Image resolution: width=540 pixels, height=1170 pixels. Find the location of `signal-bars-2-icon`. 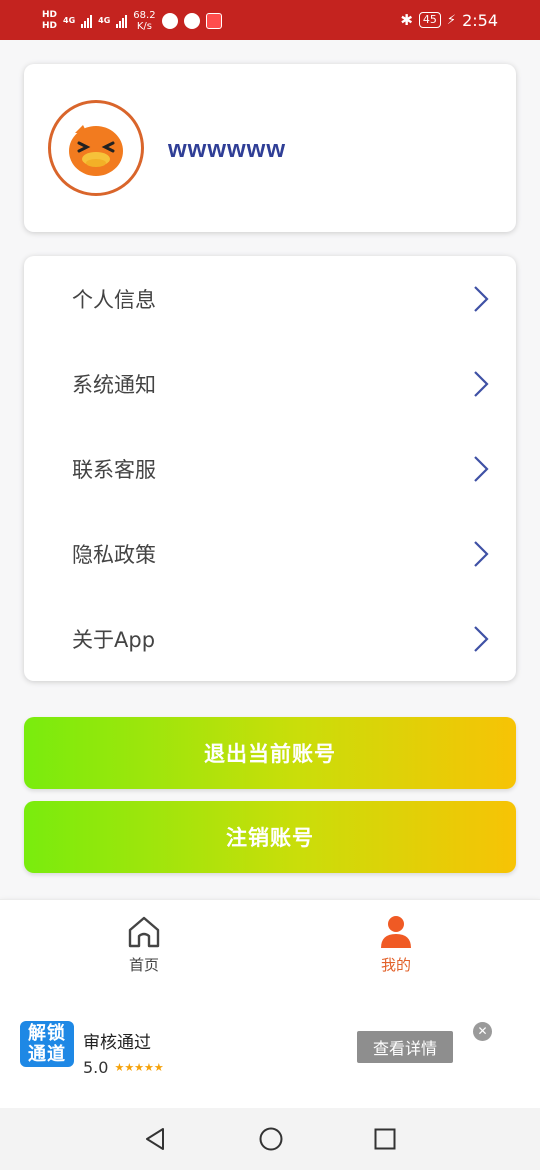

signal-bars-2-icon is located at coordinates (122, 21).